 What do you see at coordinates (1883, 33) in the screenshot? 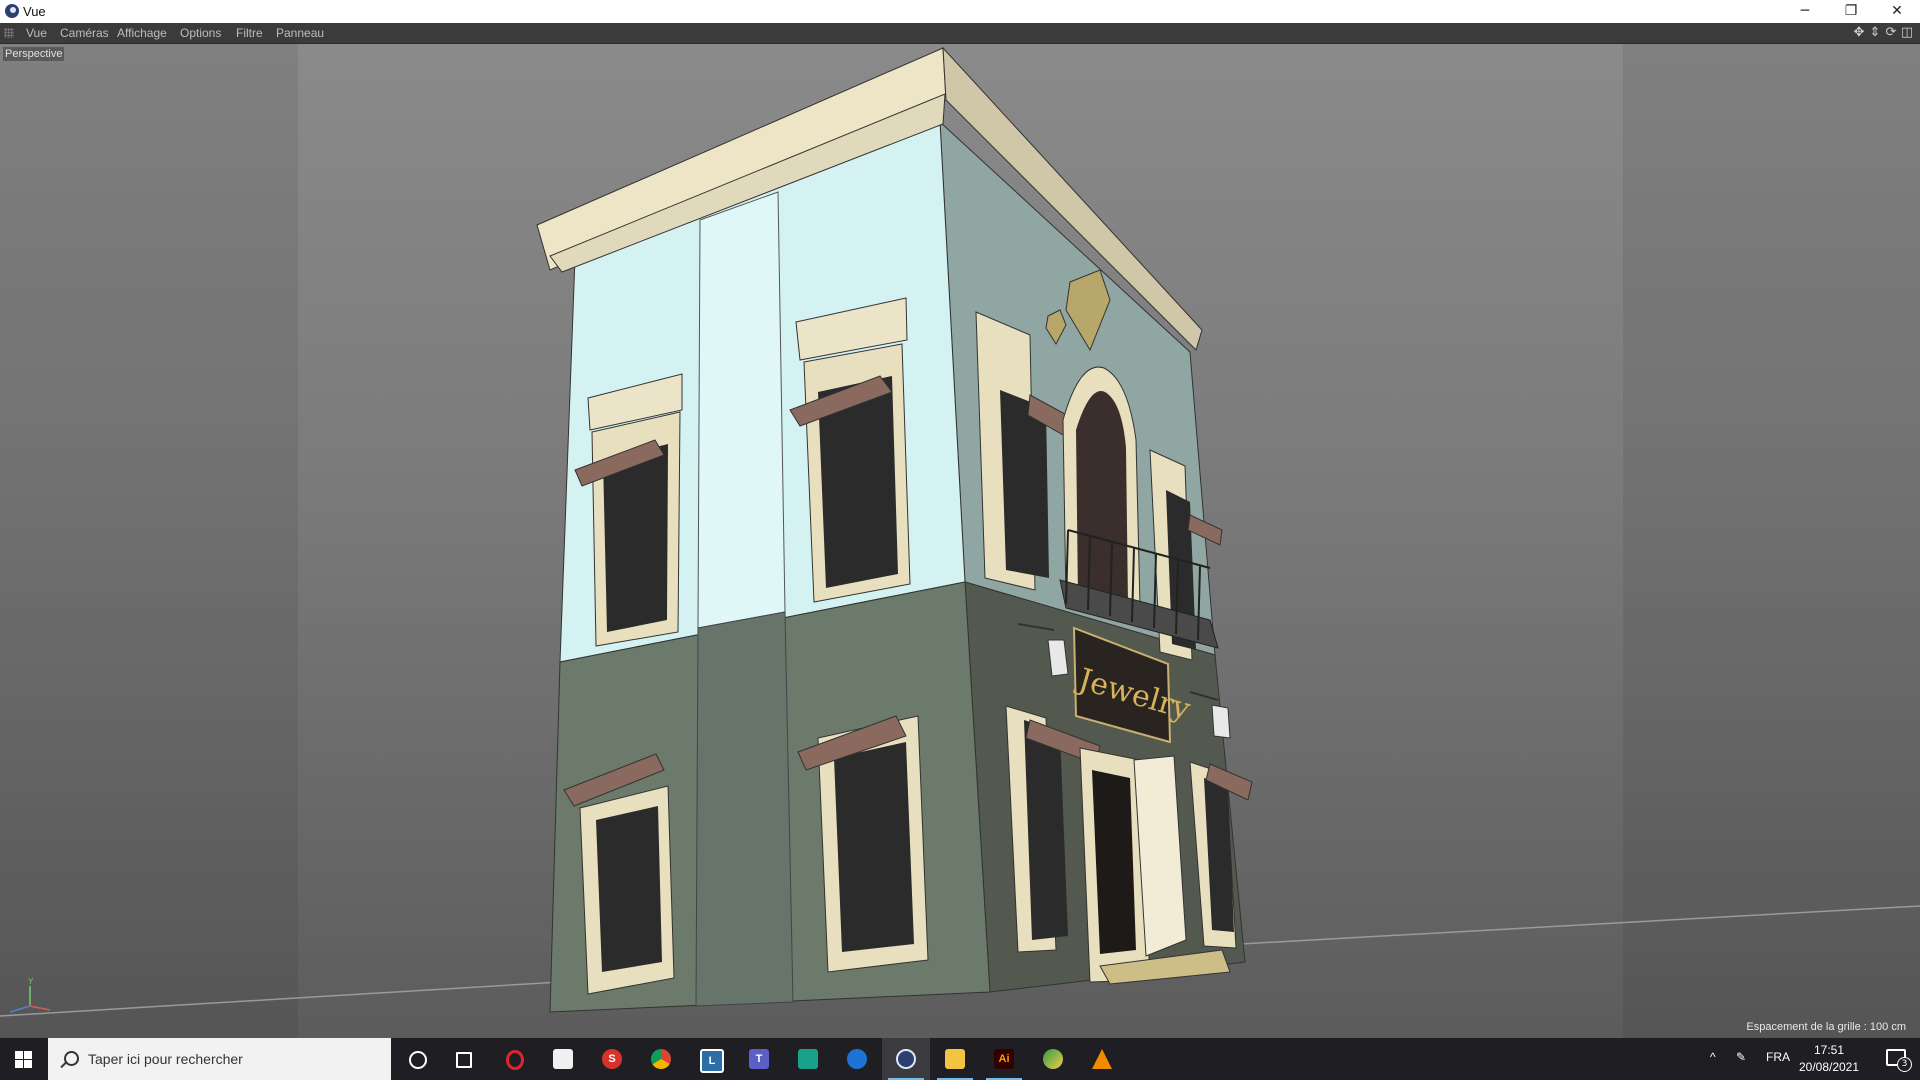
I see `view-navigation-tools: ✥ ⇕ ⟳ ◫` at bounding box center [1883, 33].